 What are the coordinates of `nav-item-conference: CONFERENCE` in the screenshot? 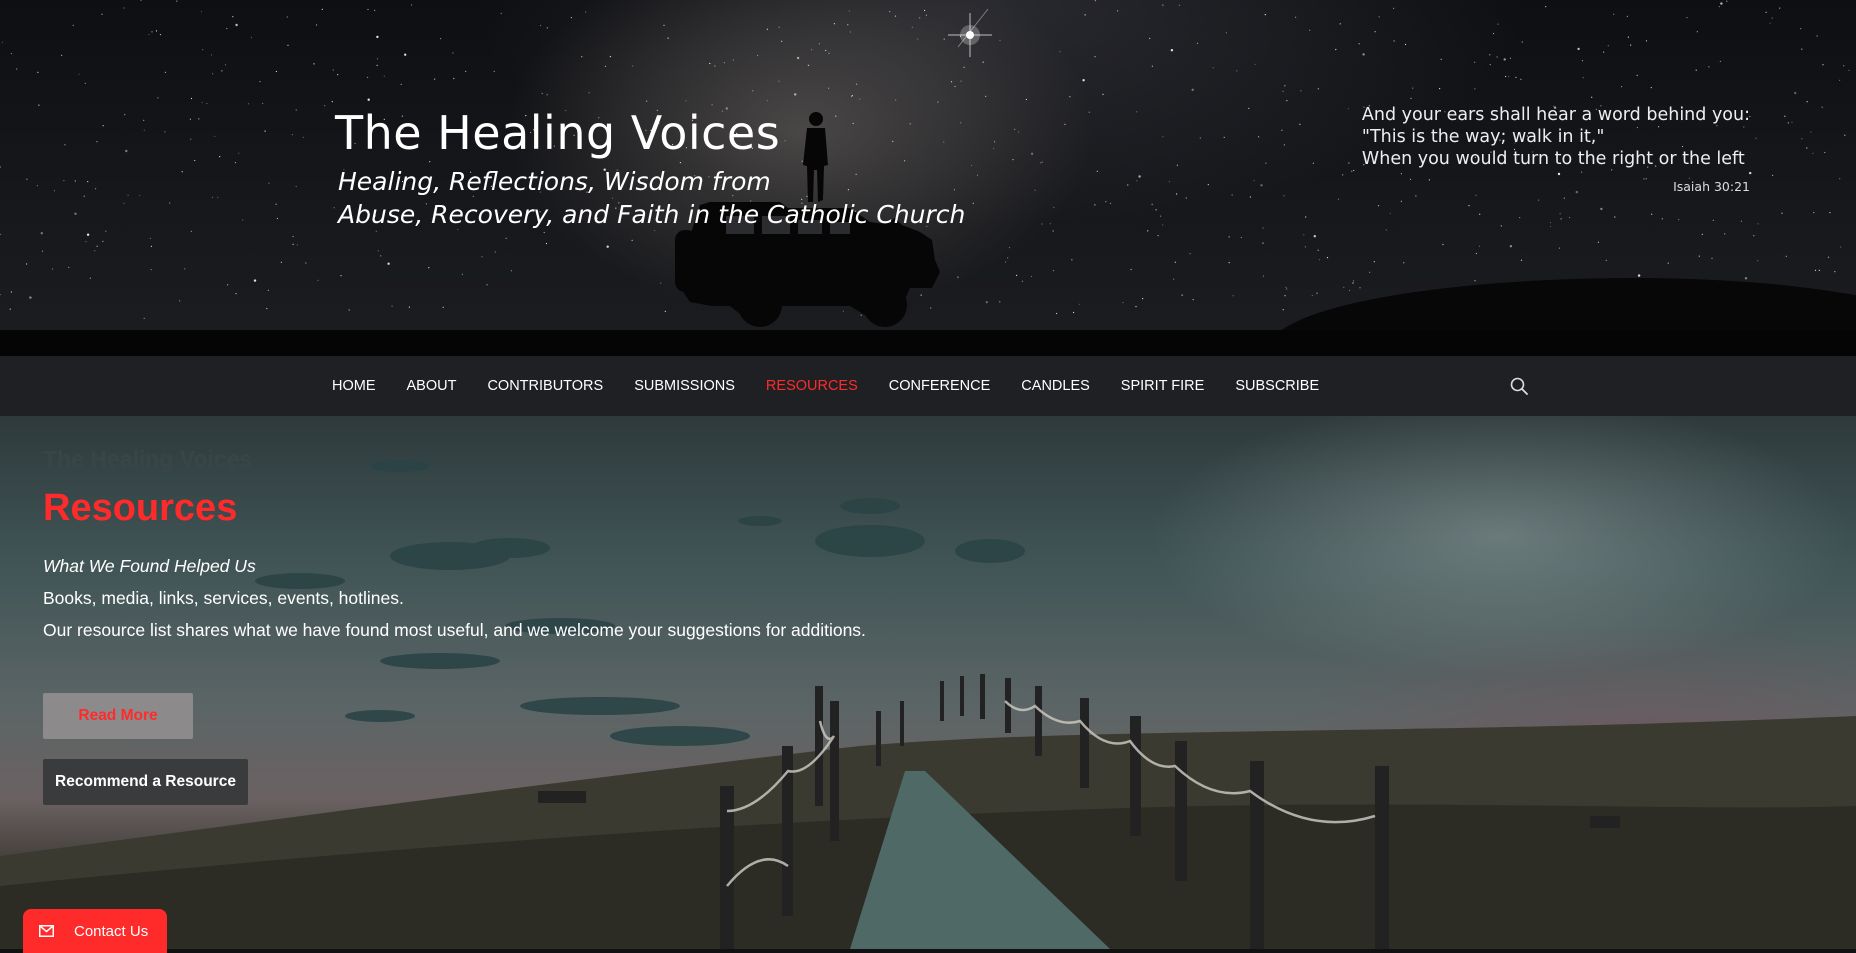 It's located at (940, 386).